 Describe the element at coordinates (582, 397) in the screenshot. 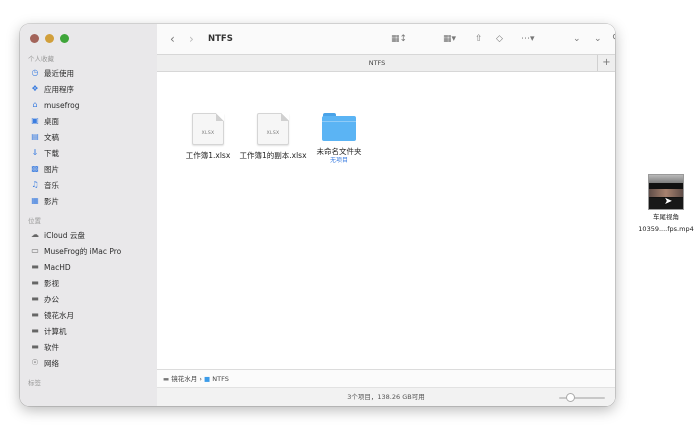

I see `icon-size-slider` at that location.